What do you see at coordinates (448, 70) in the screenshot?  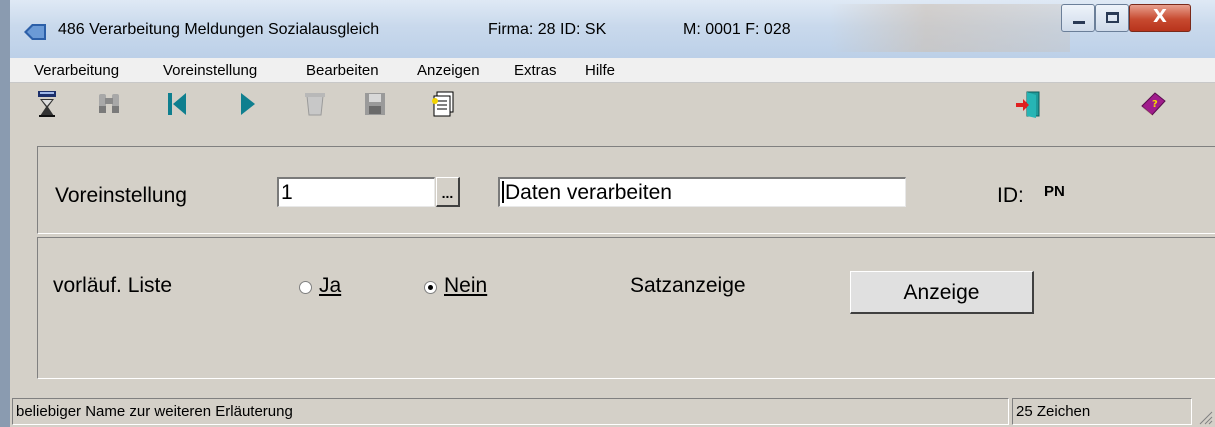 I see `menu-anzeigen: Anzeigen` at bounding box center [448, 70].